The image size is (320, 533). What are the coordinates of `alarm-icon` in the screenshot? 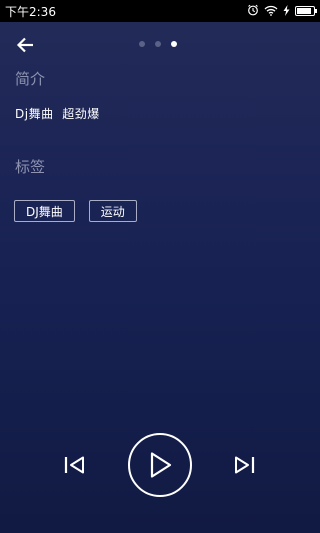 It's located at (253, 11).